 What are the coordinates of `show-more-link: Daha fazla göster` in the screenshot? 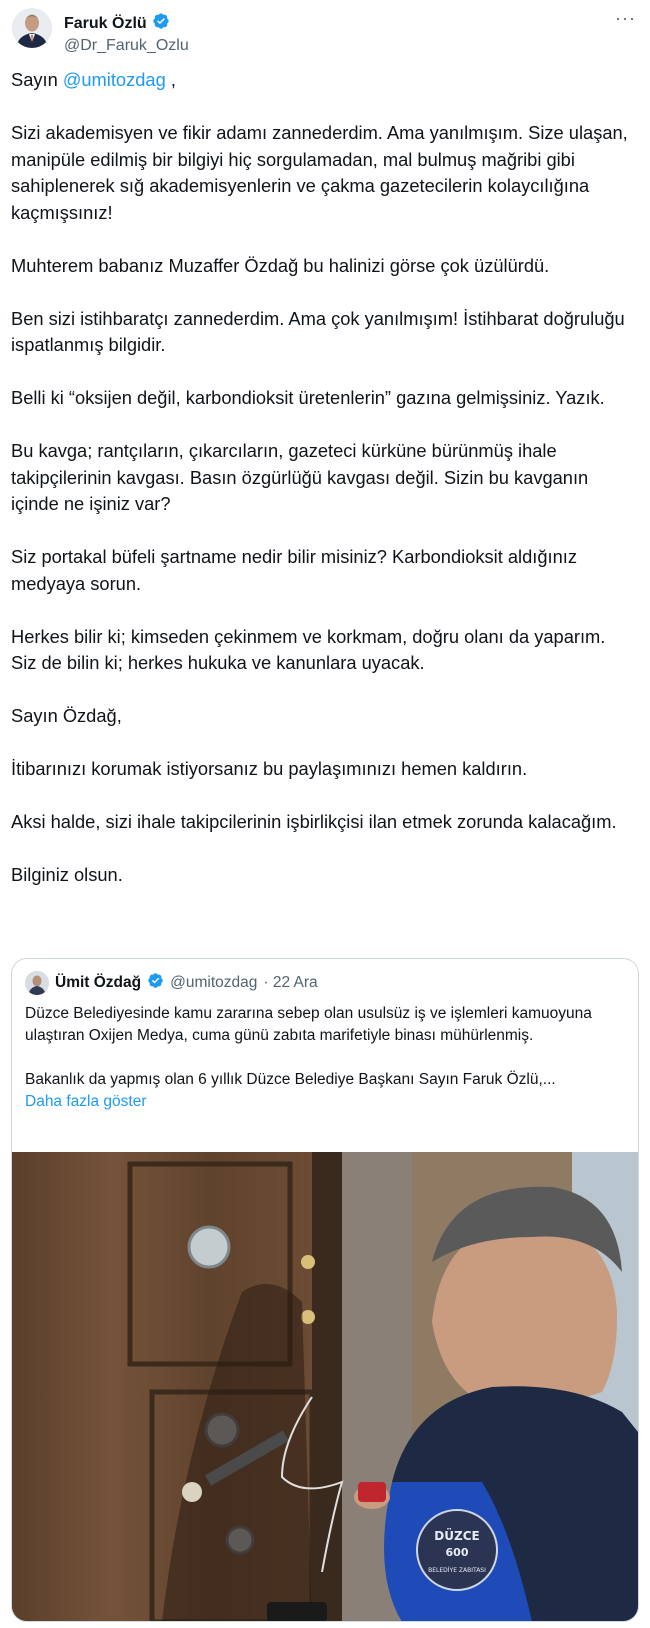 It's located at (325, 1102).